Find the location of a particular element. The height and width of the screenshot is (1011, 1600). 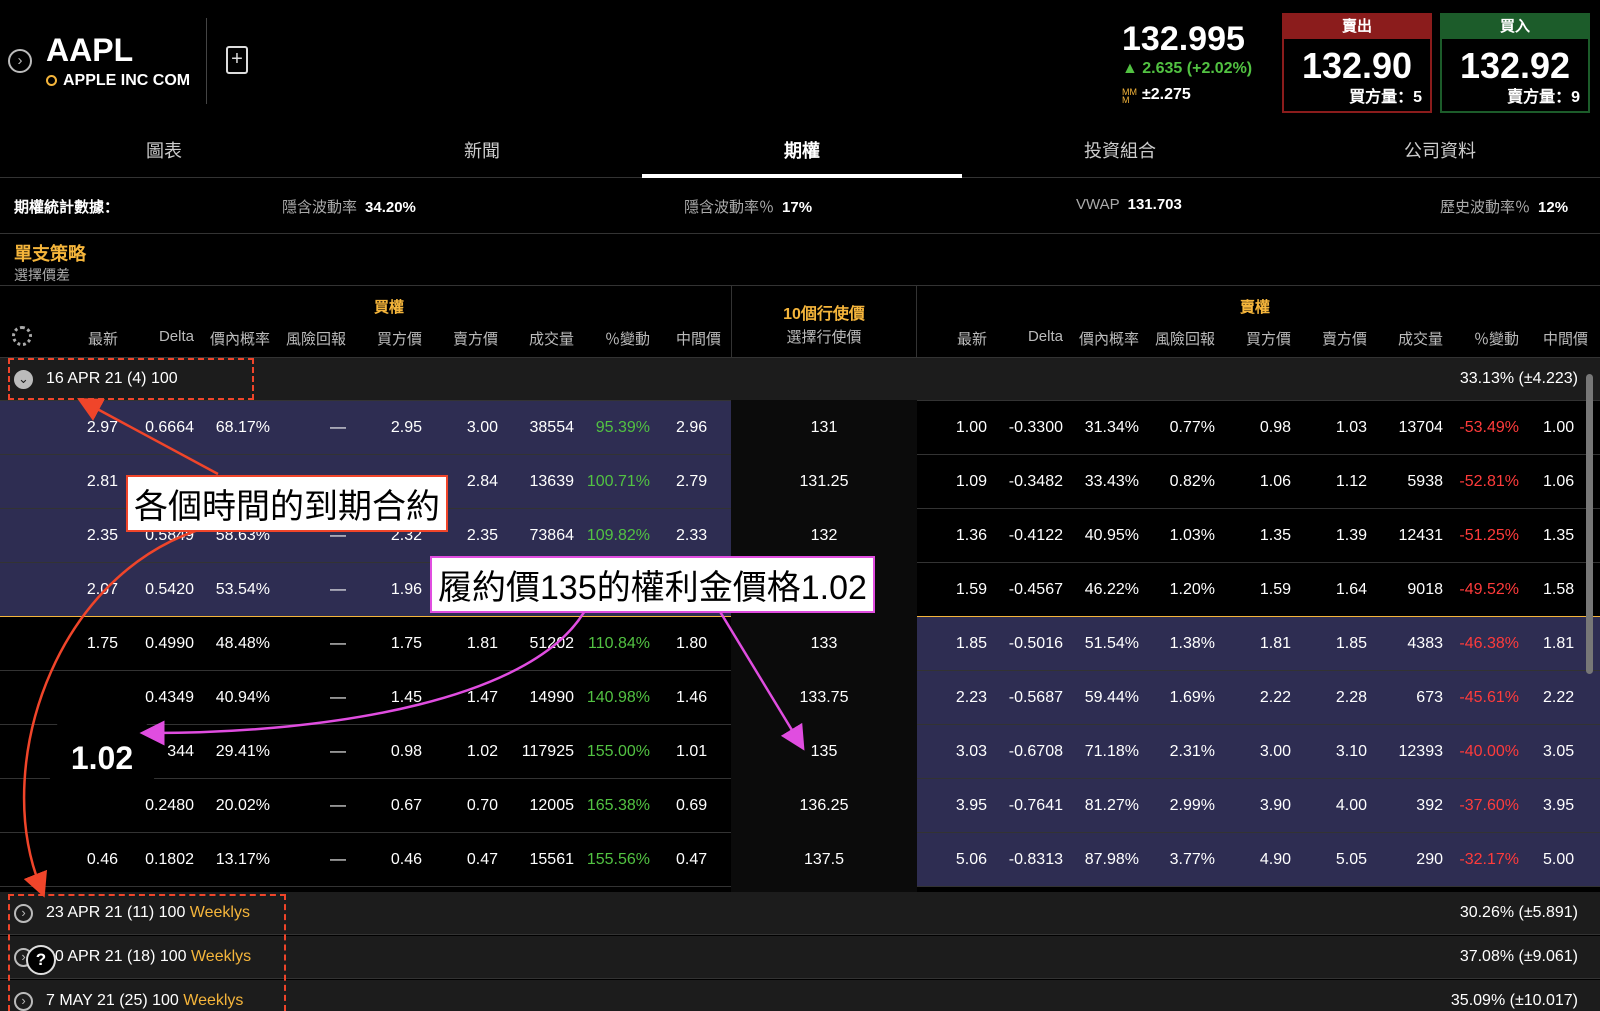

strike-price: 137.5 is located at coordinates (824, 860).